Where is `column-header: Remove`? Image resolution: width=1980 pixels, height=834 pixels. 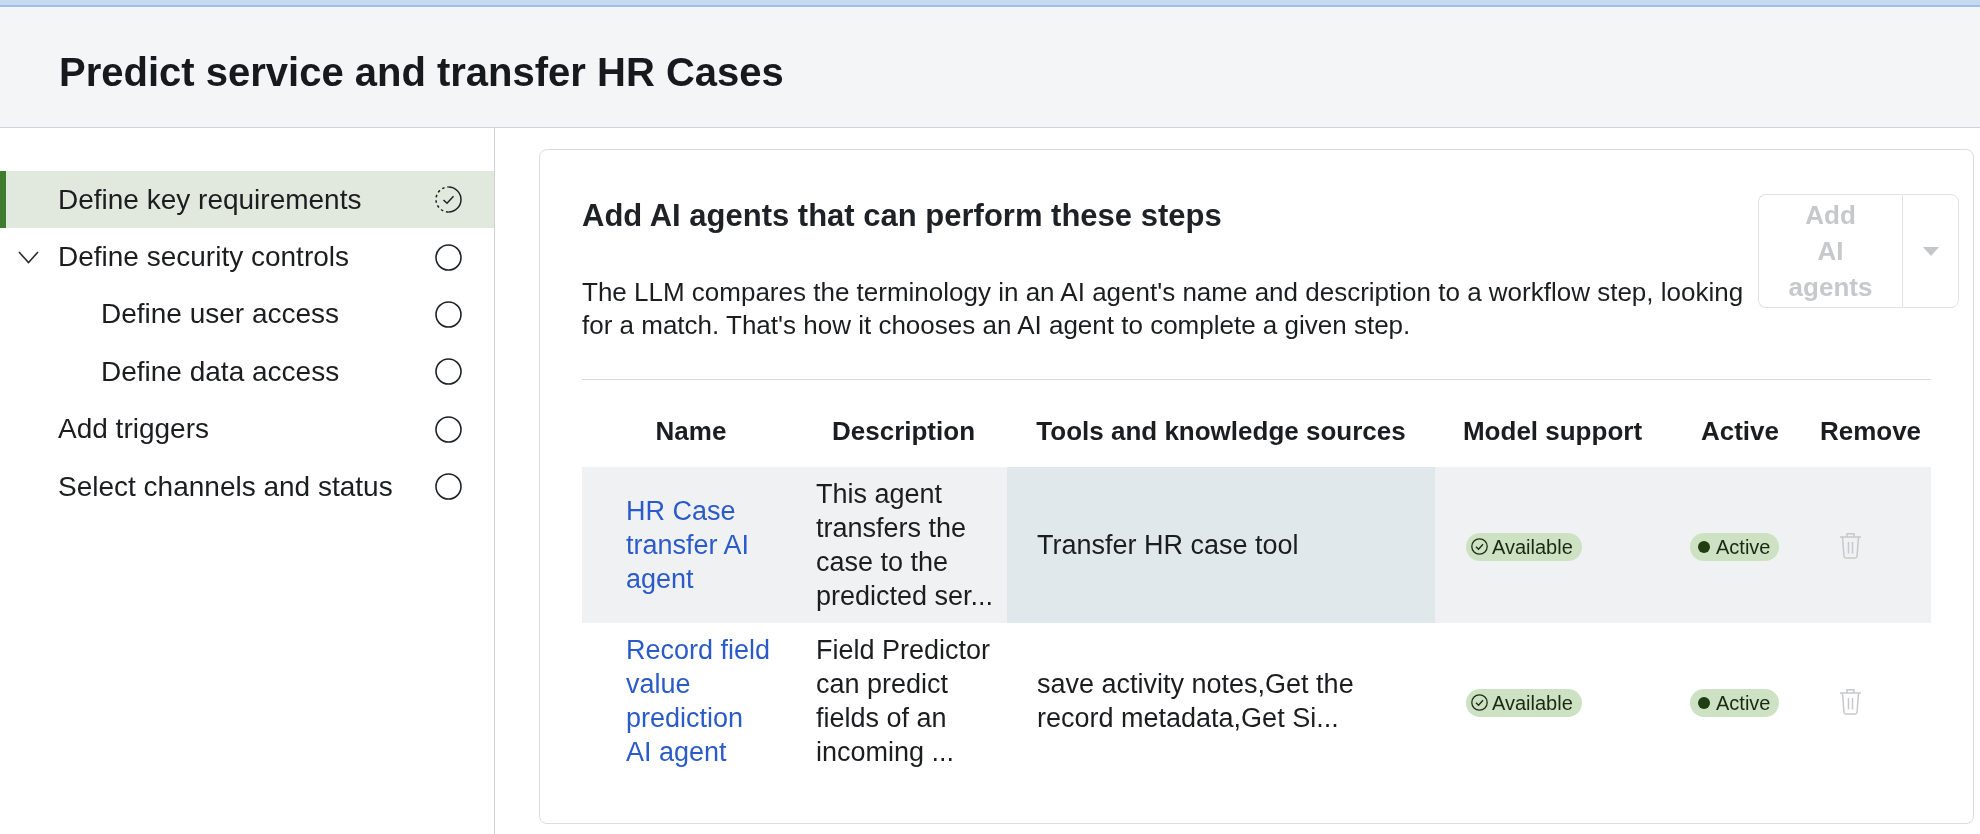 column-header: Remove is located at coordinates (1870, 423).